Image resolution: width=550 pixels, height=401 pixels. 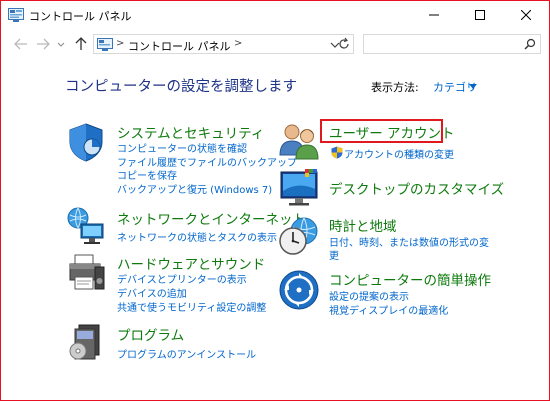 What do you see at coordinates (182, 147) in the screenshot?
I see `check-computer-status-link: コンピューターの状態を確認` at bounding box center [182, 147].